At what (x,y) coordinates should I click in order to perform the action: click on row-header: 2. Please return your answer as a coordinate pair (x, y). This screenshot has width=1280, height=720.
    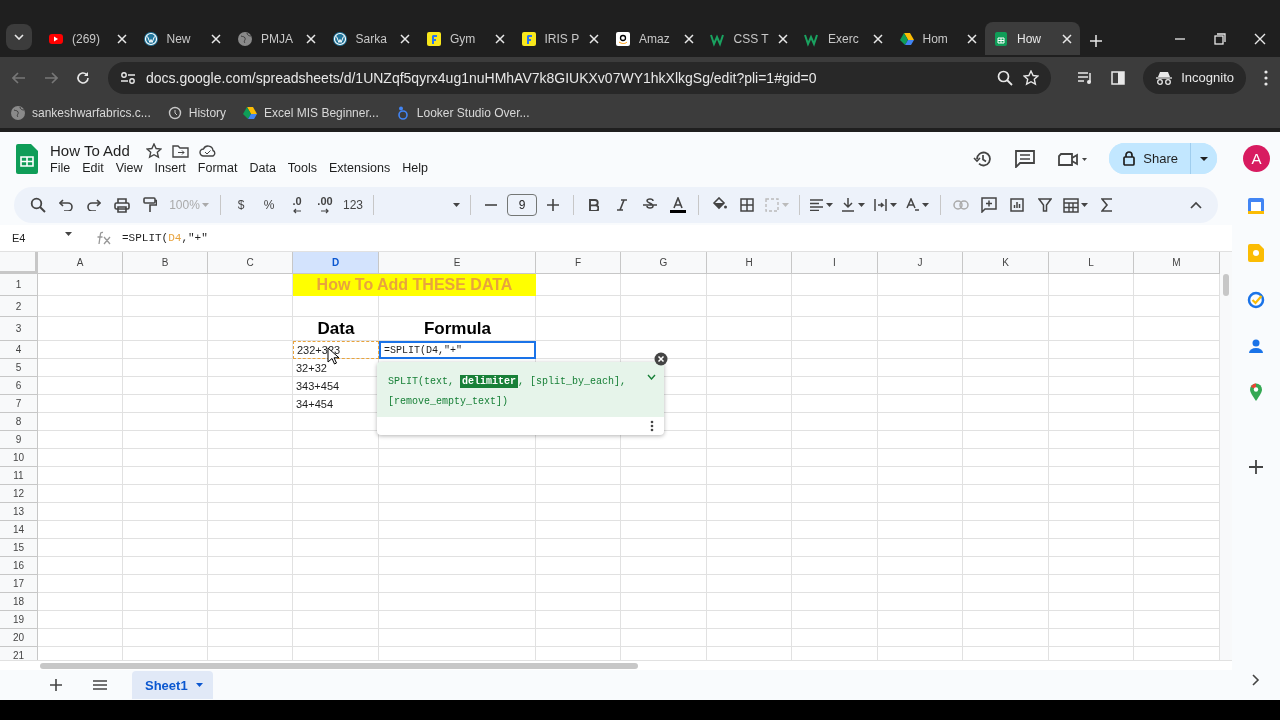
    Looking at the image, I should click on (19, 306).